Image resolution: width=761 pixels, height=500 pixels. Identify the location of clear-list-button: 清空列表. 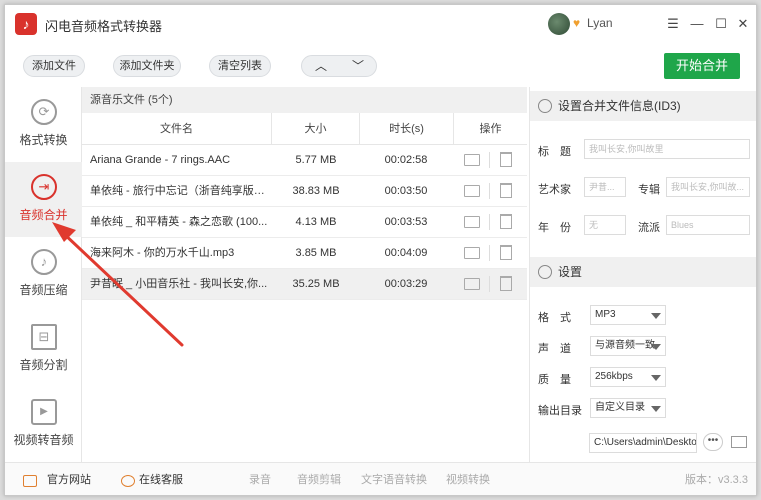
(240, 66).